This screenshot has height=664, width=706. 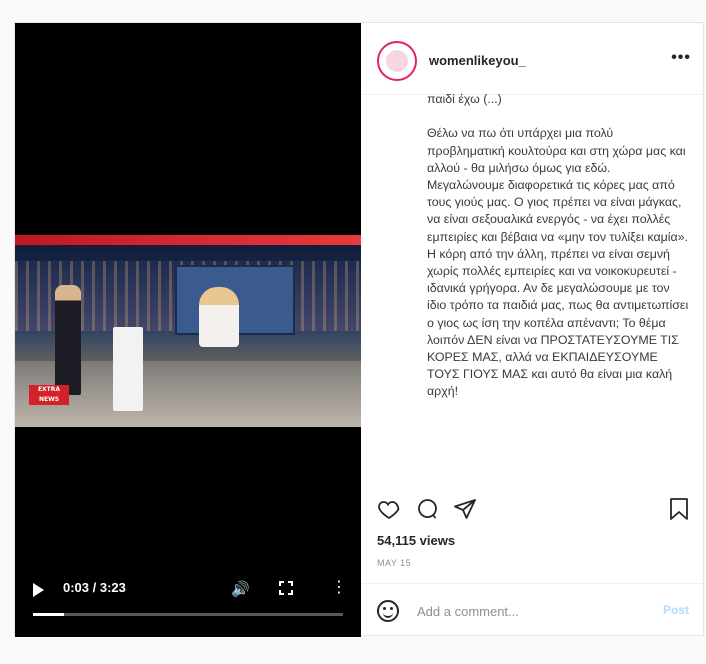 I want to click on share-icon, so click(x=465, y=509).